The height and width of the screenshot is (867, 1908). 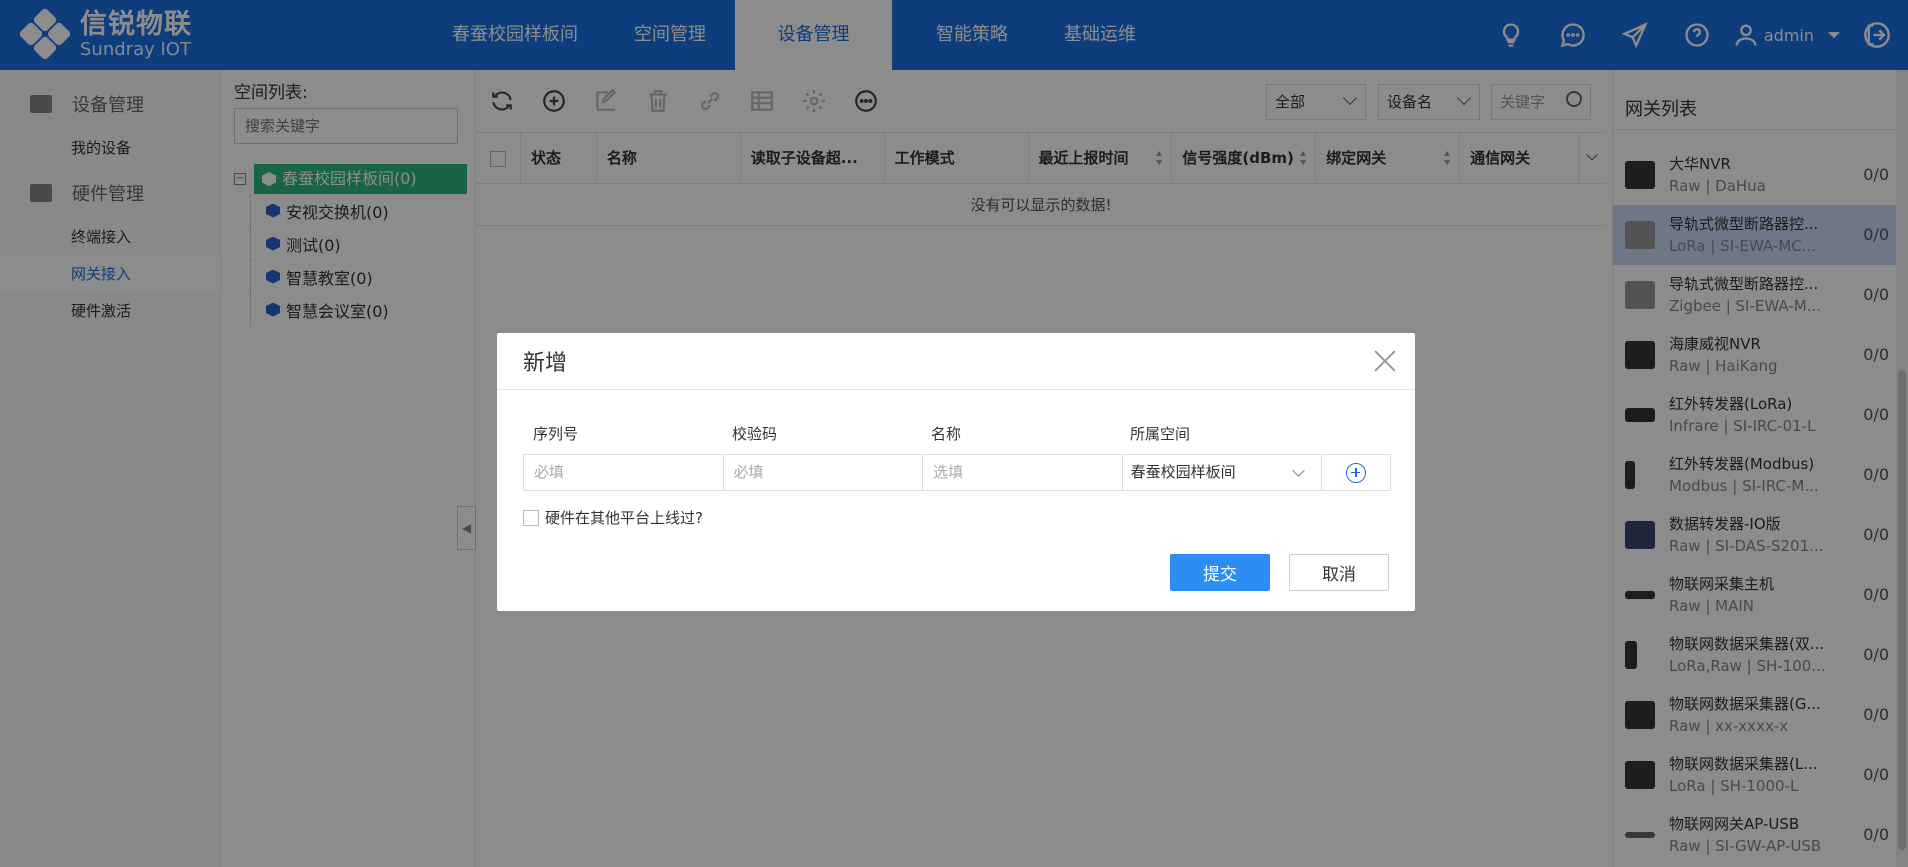 What do you see at coordinates (1160, 434) in the screenshot?
I see `header-space: 所属空间` at bounding box center [1160, 434].